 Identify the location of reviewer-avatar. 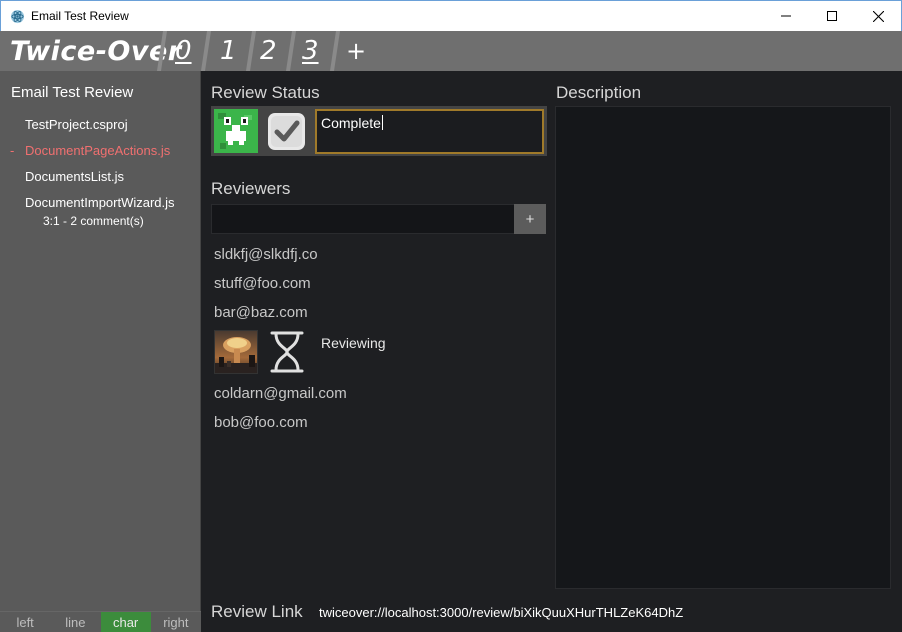
(236, 352).